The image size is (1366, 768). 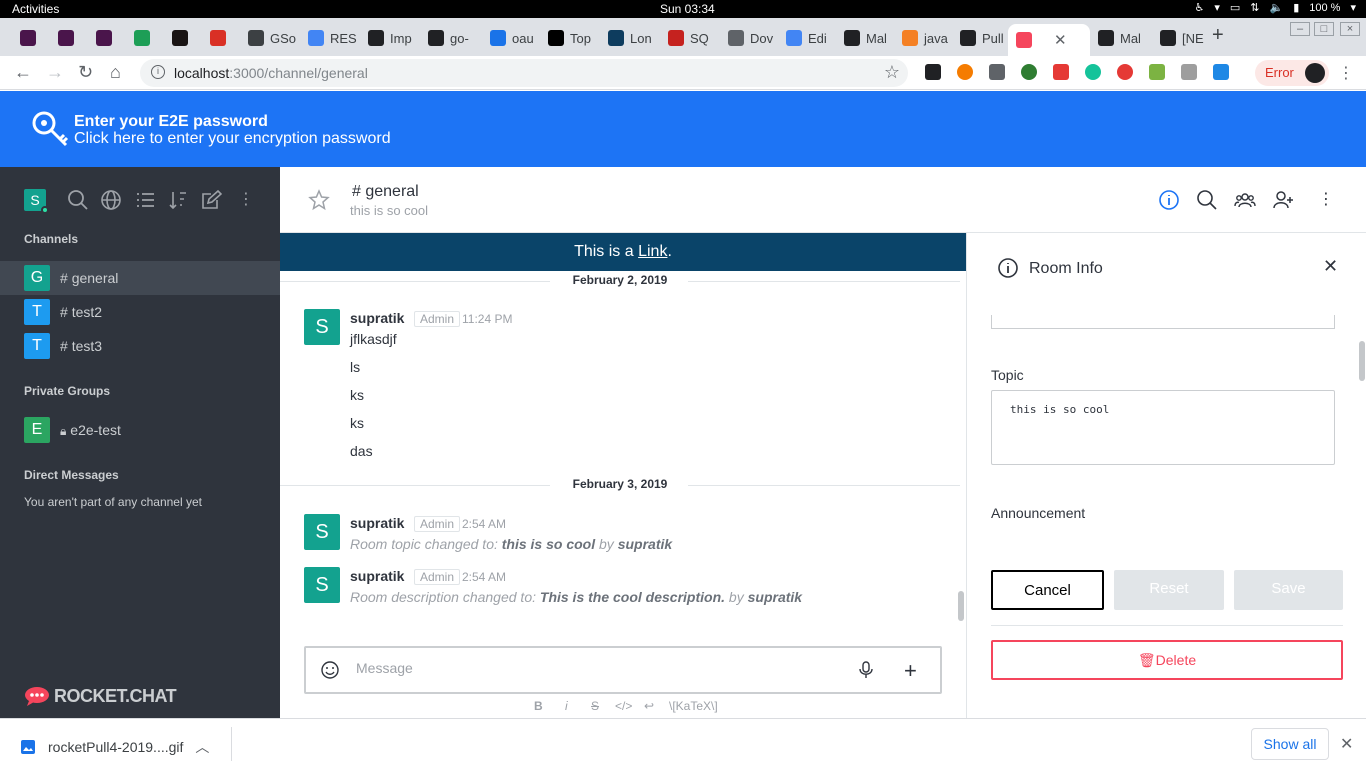 What do you see at coordinates (35, 9) in the screenshot?
I see `activities-button: Activities` at bounding box center [35, 9].